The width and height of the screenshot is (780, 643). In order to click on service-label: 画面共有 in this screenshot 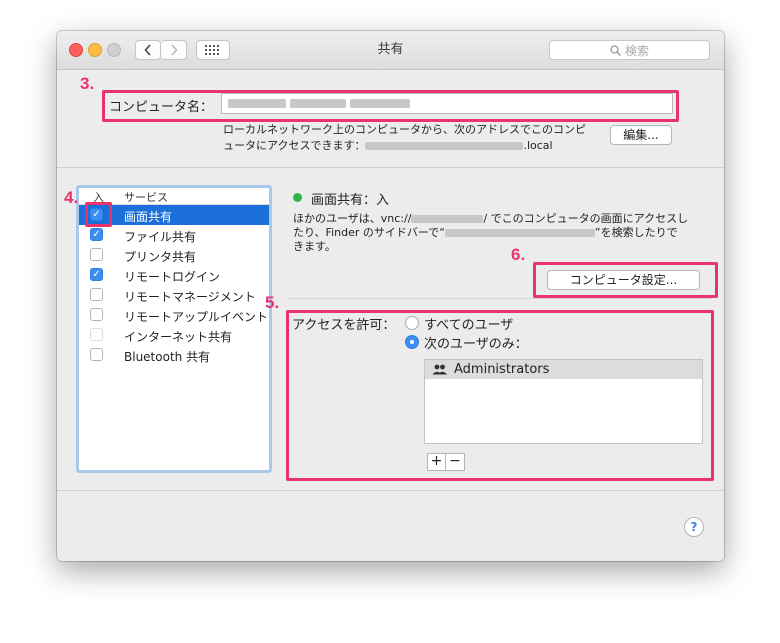, I will do `click(148, 217)`.